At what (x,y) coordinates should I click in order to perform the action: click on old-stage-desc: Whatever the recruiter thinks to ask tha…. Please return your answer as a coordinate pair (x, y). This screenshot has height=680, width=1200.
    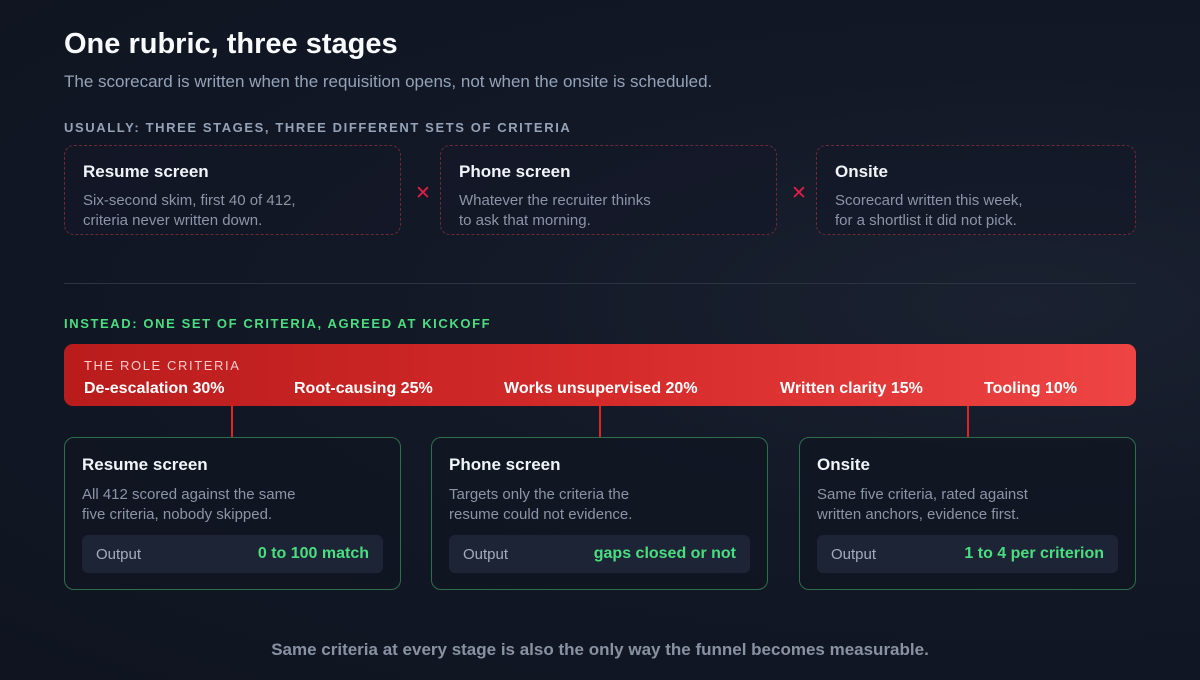
    Looking at the image, I should click on (555, 210).